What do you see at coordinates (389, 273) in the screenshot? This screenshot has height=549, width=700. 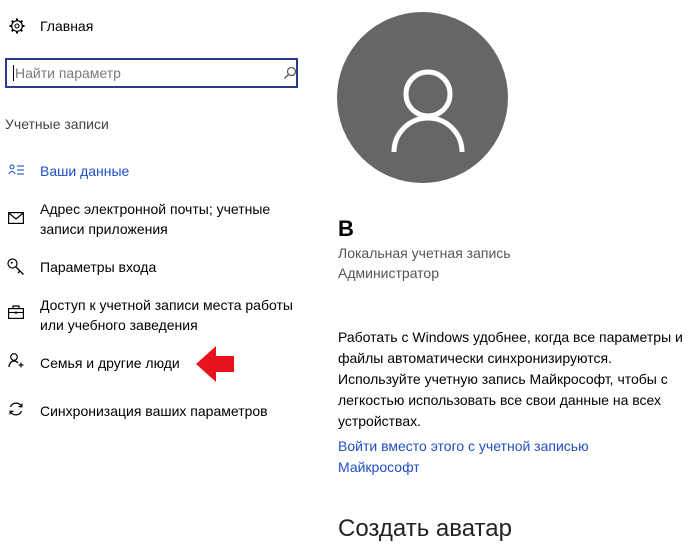 I see `account-role: Администратор` at bounding box center [389, 273].